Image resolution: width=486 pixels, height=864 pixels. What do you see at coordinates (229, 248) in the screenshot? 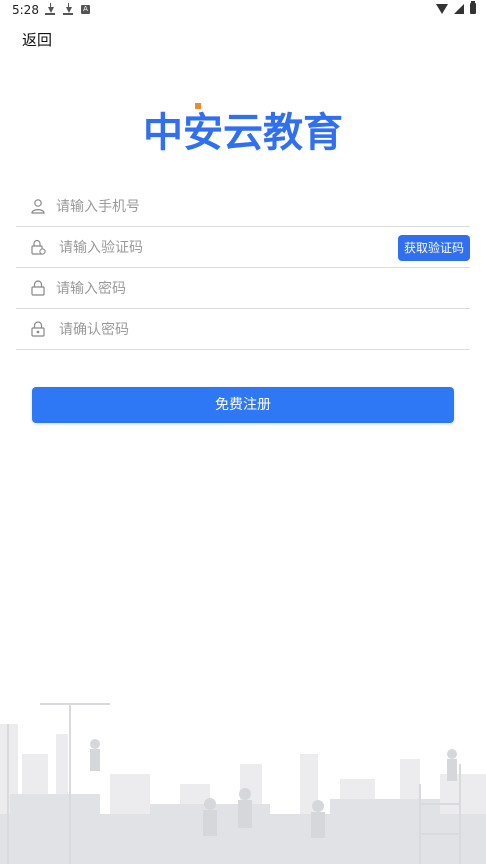
I see `verification-code-input` at bounding box center [229, 248].